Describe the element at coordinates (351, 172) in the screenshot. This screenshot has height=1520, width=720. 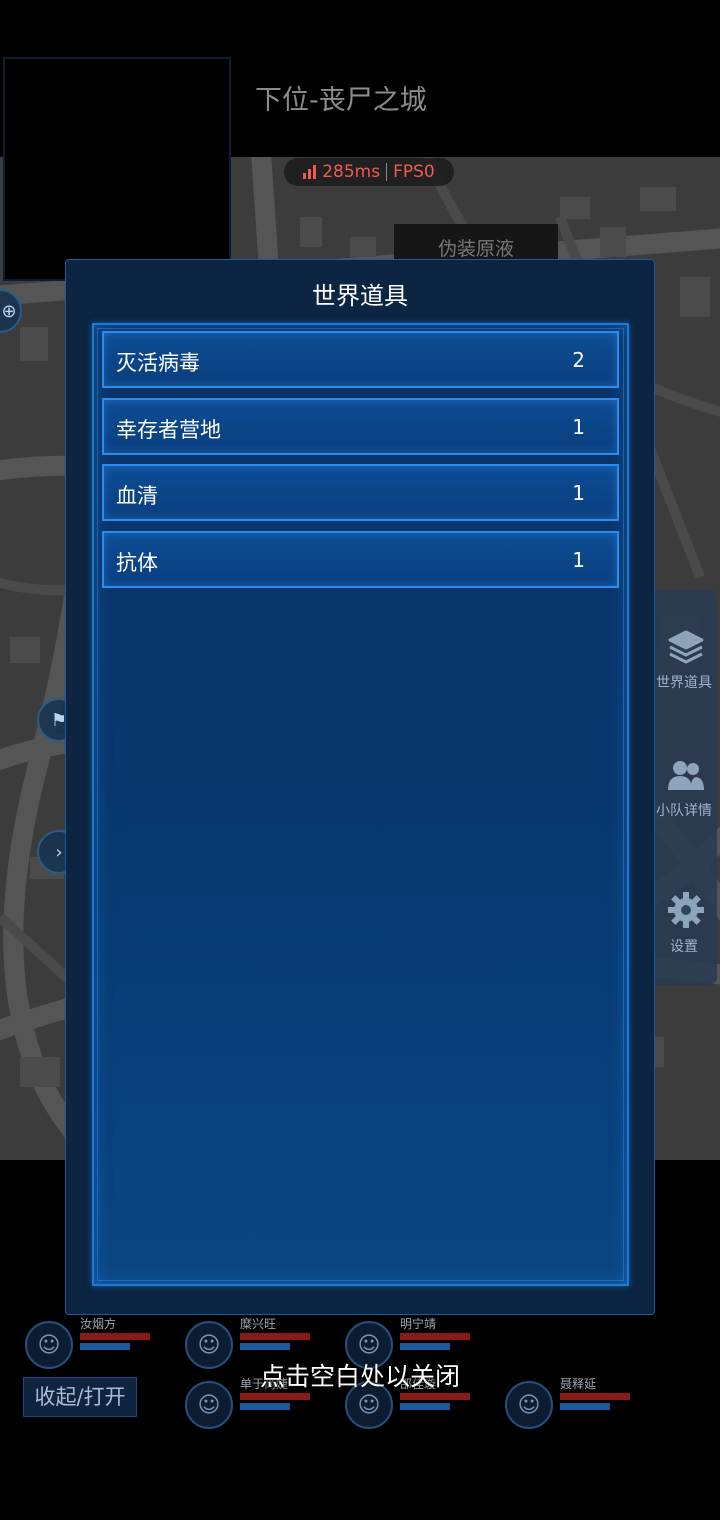
I see `latency-value: 285ms` at that location.